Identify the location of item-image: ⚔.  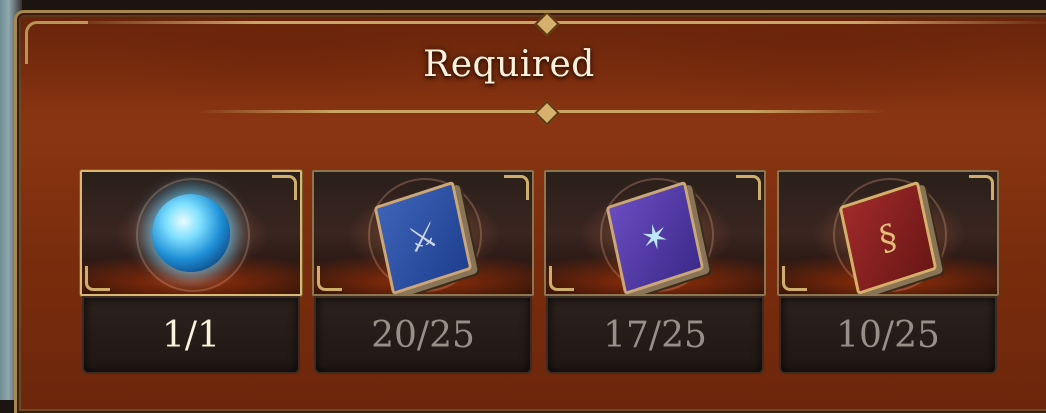
(423, 233).